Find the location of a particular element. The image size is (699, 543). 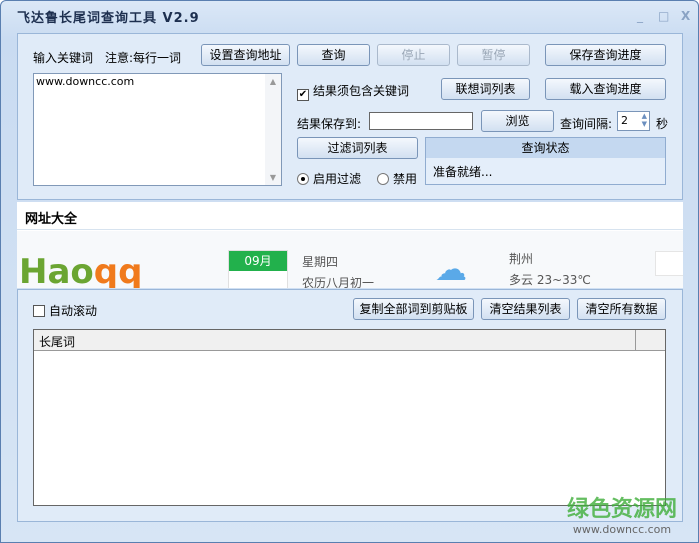

filter-disable-radio: 禁用 is located at coordinates (397, 178).